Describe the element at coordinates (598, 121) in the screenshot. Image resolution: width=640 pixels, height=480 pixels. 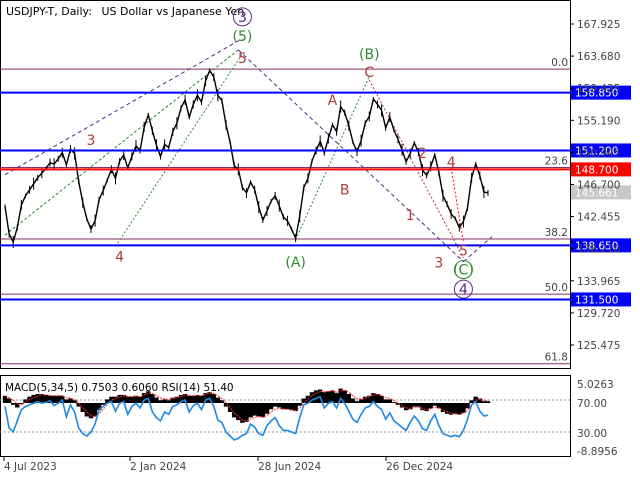
I see `price-tick-label-155.190: 155.190` at that location.